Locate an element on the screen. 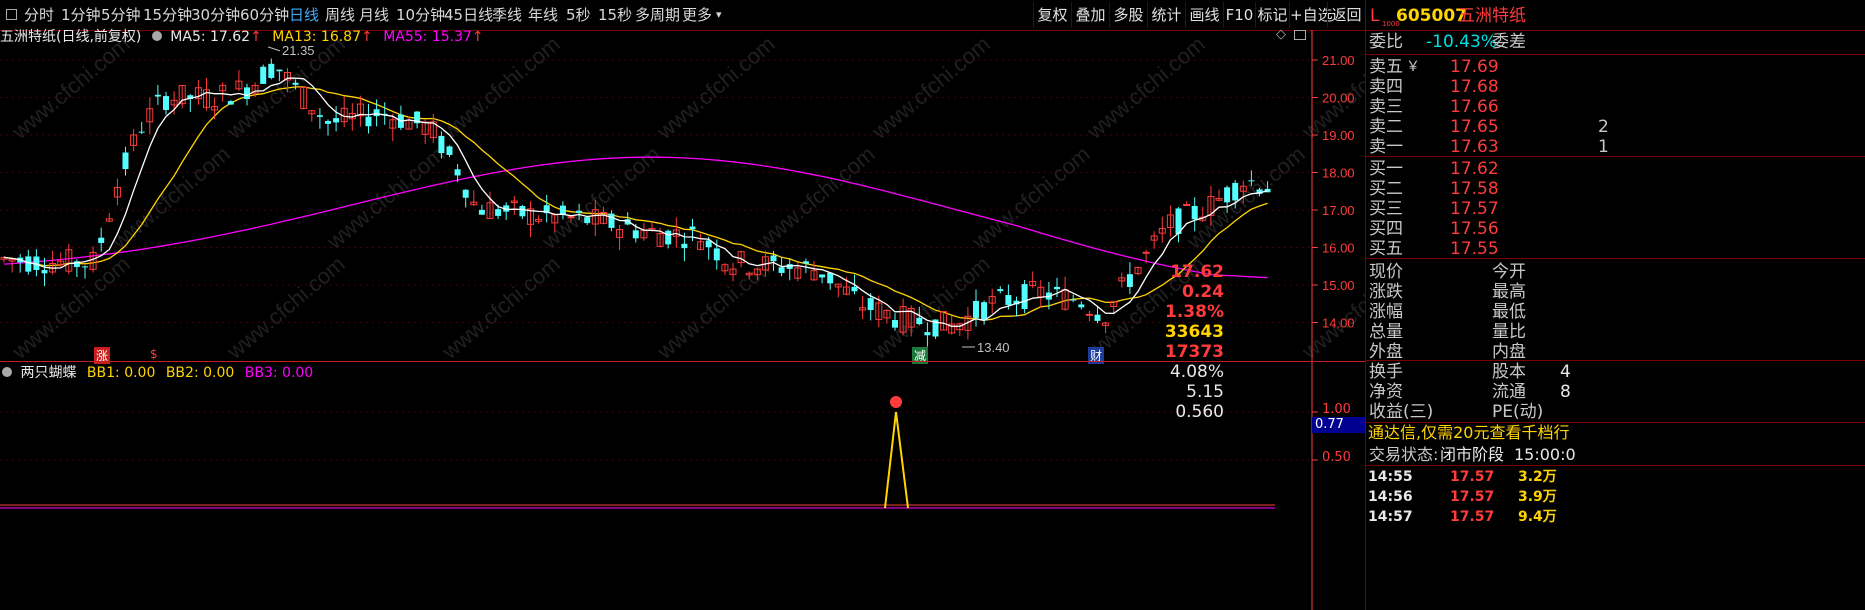 The width and height of the screenshot is (1865, 610). stat-row: 涨跌 0.24 最高 is located at coordinates (1394, 292).